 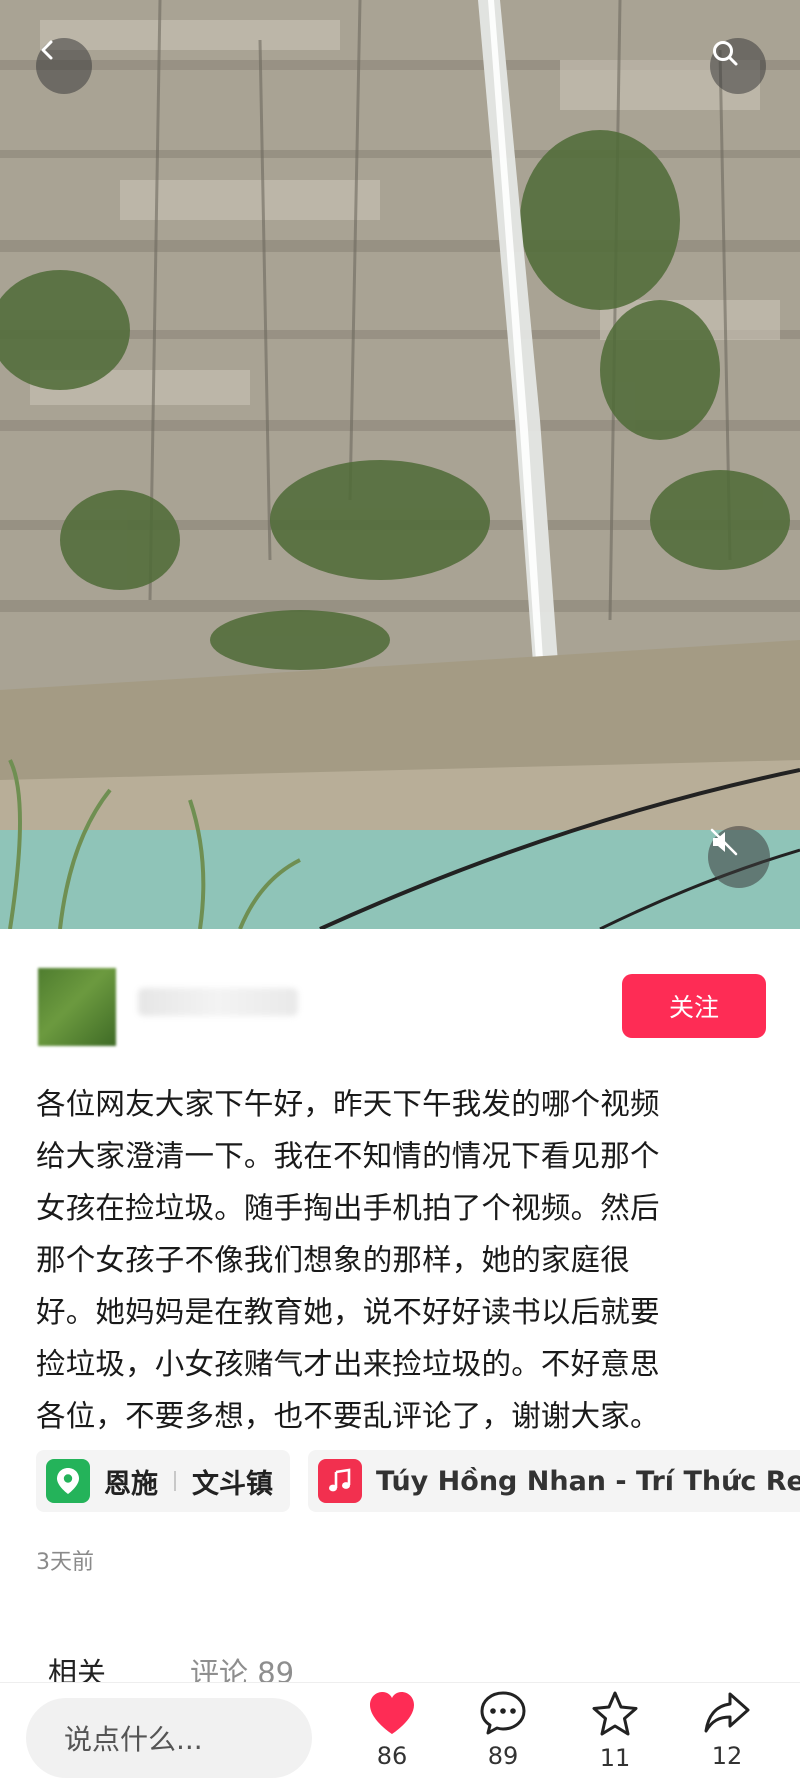 I want to click on follow-button: 关注, so click(x=694, y=1006).